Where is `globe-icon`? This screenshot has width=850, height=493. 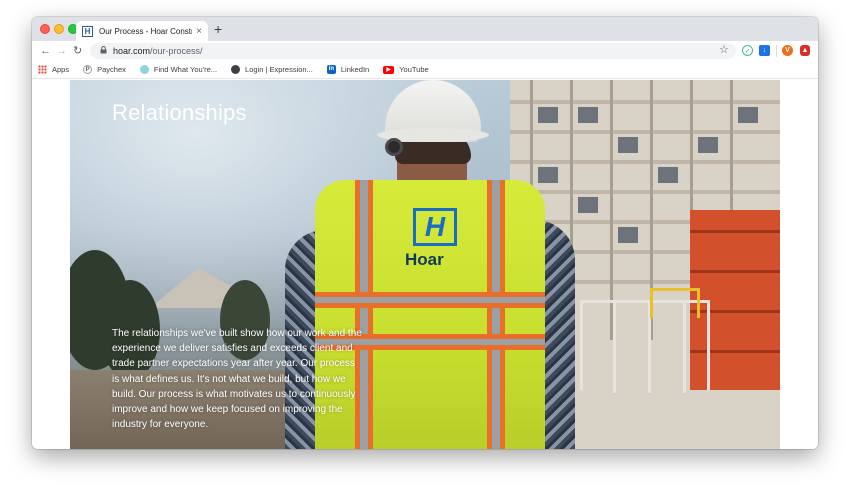
globe-icon is located at coordinates (236, 69).